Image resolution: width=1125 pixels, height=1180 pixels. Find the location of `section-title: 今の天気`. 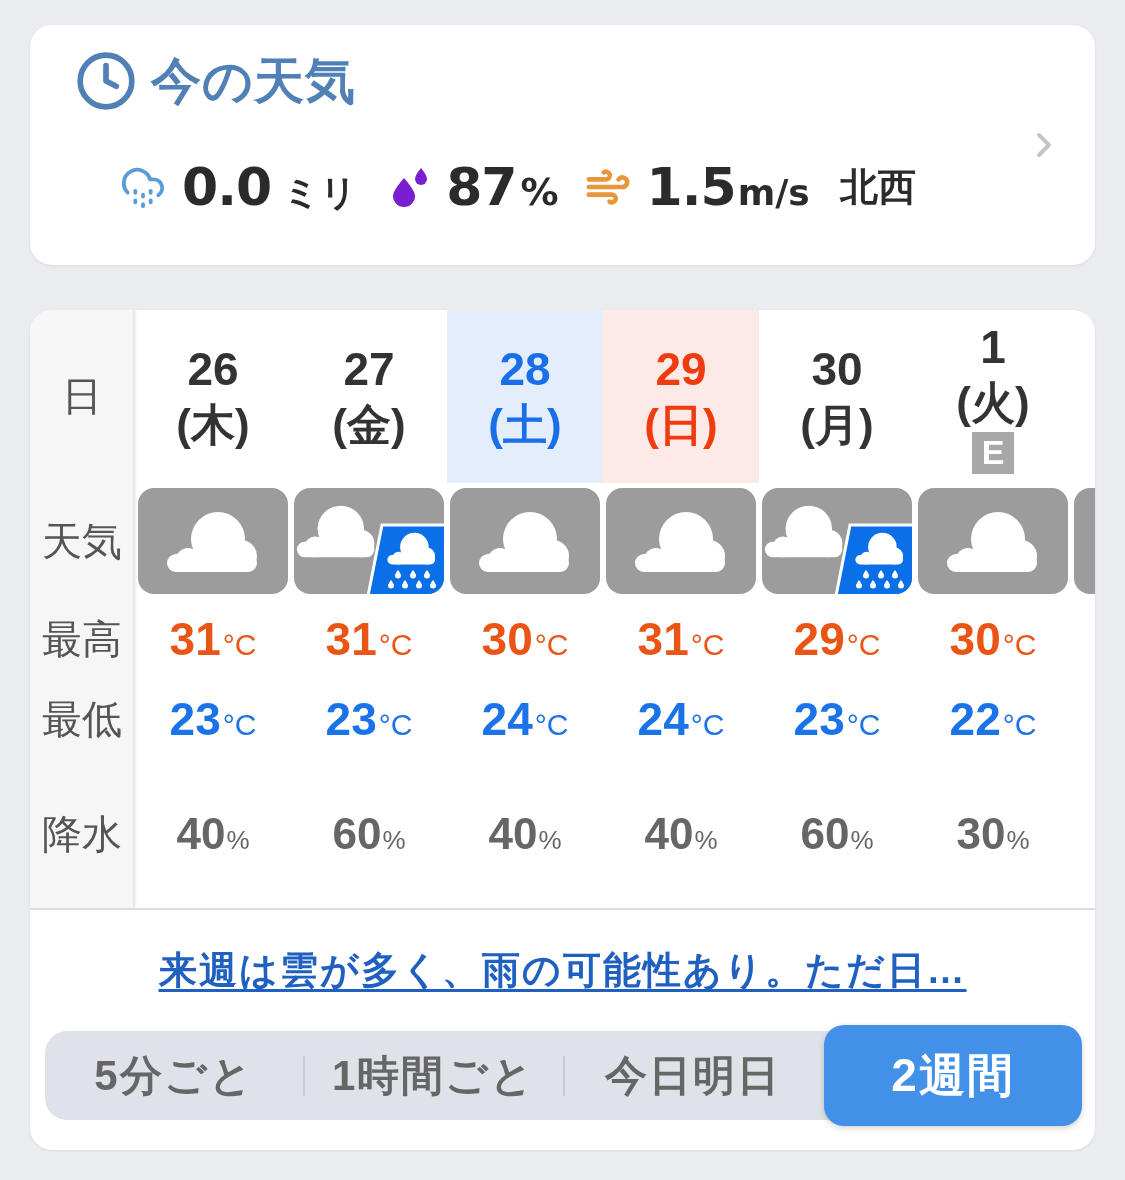

section-title: 今の天気 is located at coordinates (253, 81).